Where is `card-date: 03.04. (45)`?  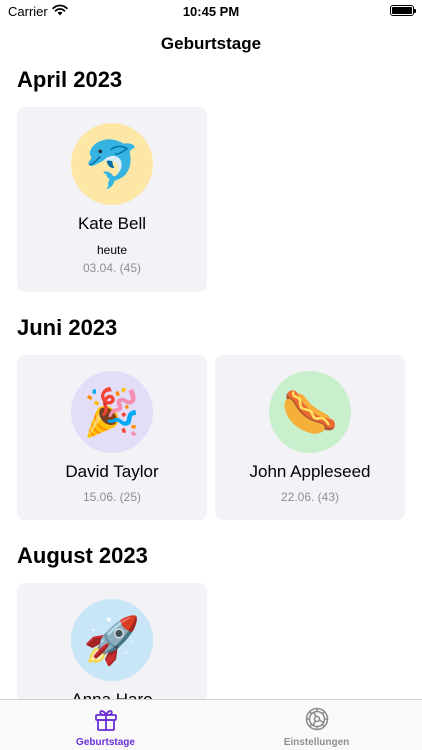
card-date: 03.04. (45) is located at coordinates (112, 268).